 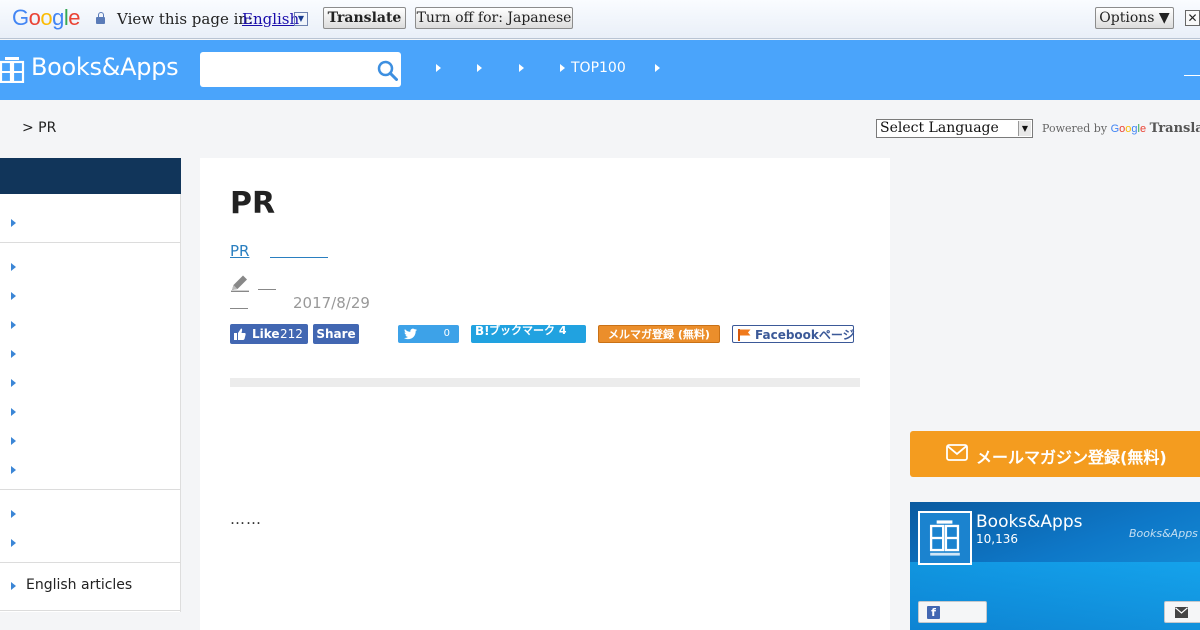 I want to click on facebook-like-page-button: f, so click(x=952, y=612).